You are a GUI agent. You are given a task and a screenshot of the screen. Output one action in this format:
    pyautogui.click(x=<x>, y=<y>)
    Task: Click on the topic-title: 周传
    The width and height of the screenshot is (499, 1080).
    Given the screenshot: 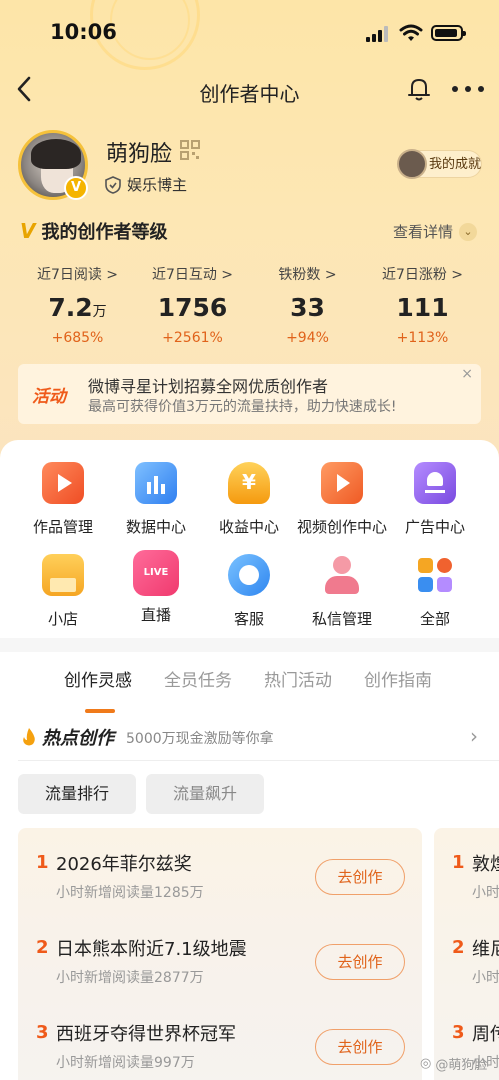 What is the action you would take?
    pyautogui.click(x=485, y=1034)
    